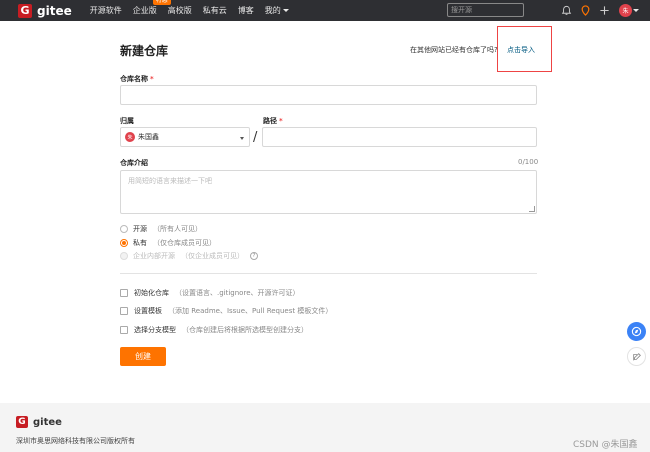  I want to click on checkbox-hint: （设置语言、.gitignore、开源许可证）, so click(237, 293).